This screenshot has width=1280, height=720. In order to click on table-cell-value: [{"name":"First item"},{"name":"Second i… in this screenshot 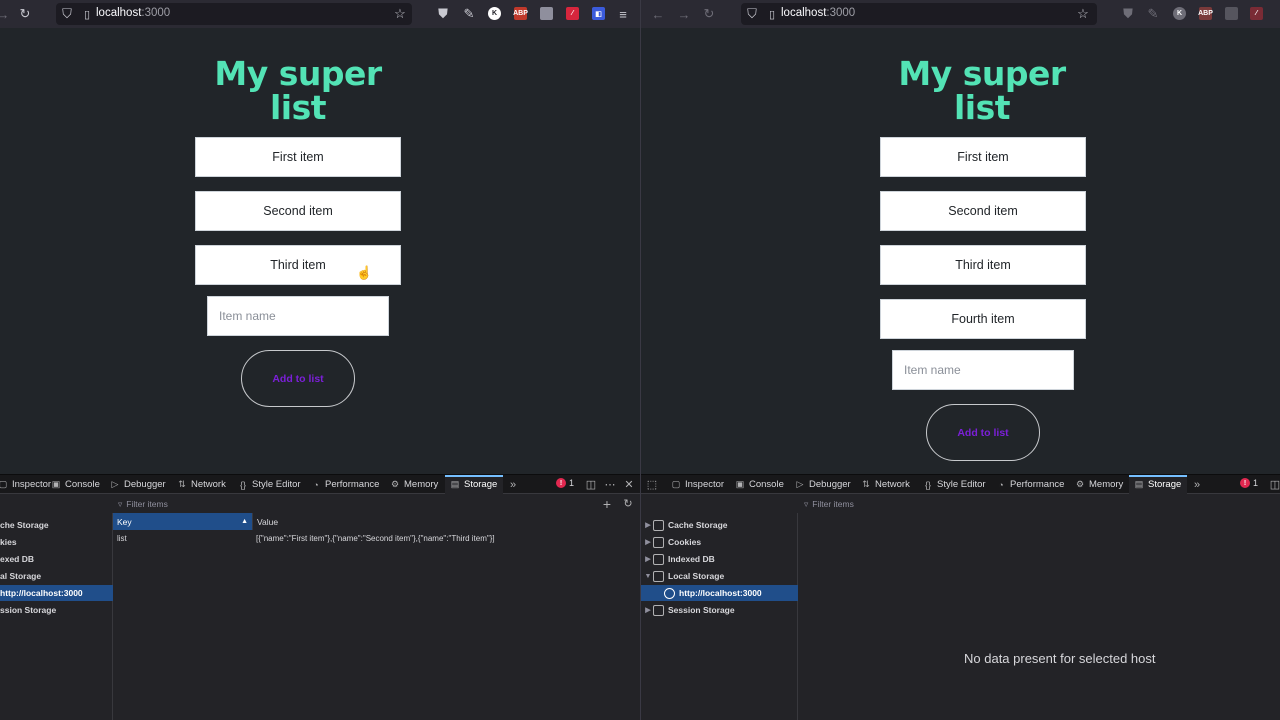, I will do `click(446, 538)`.